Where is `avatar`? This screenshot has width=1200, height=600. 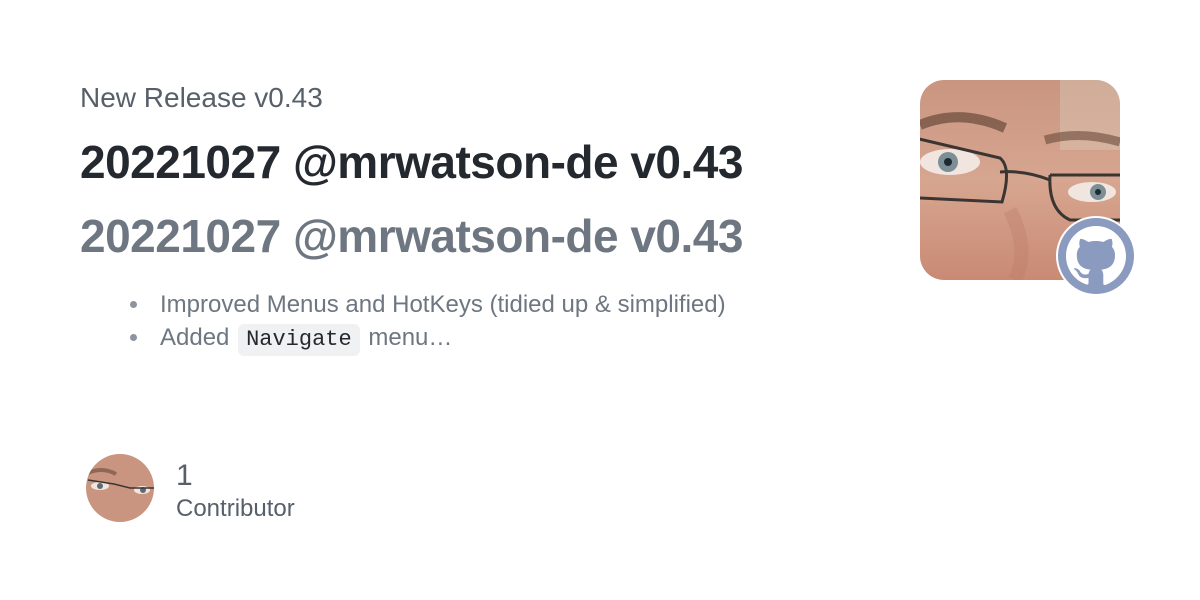 avatar is located at coordinates (120, 488).